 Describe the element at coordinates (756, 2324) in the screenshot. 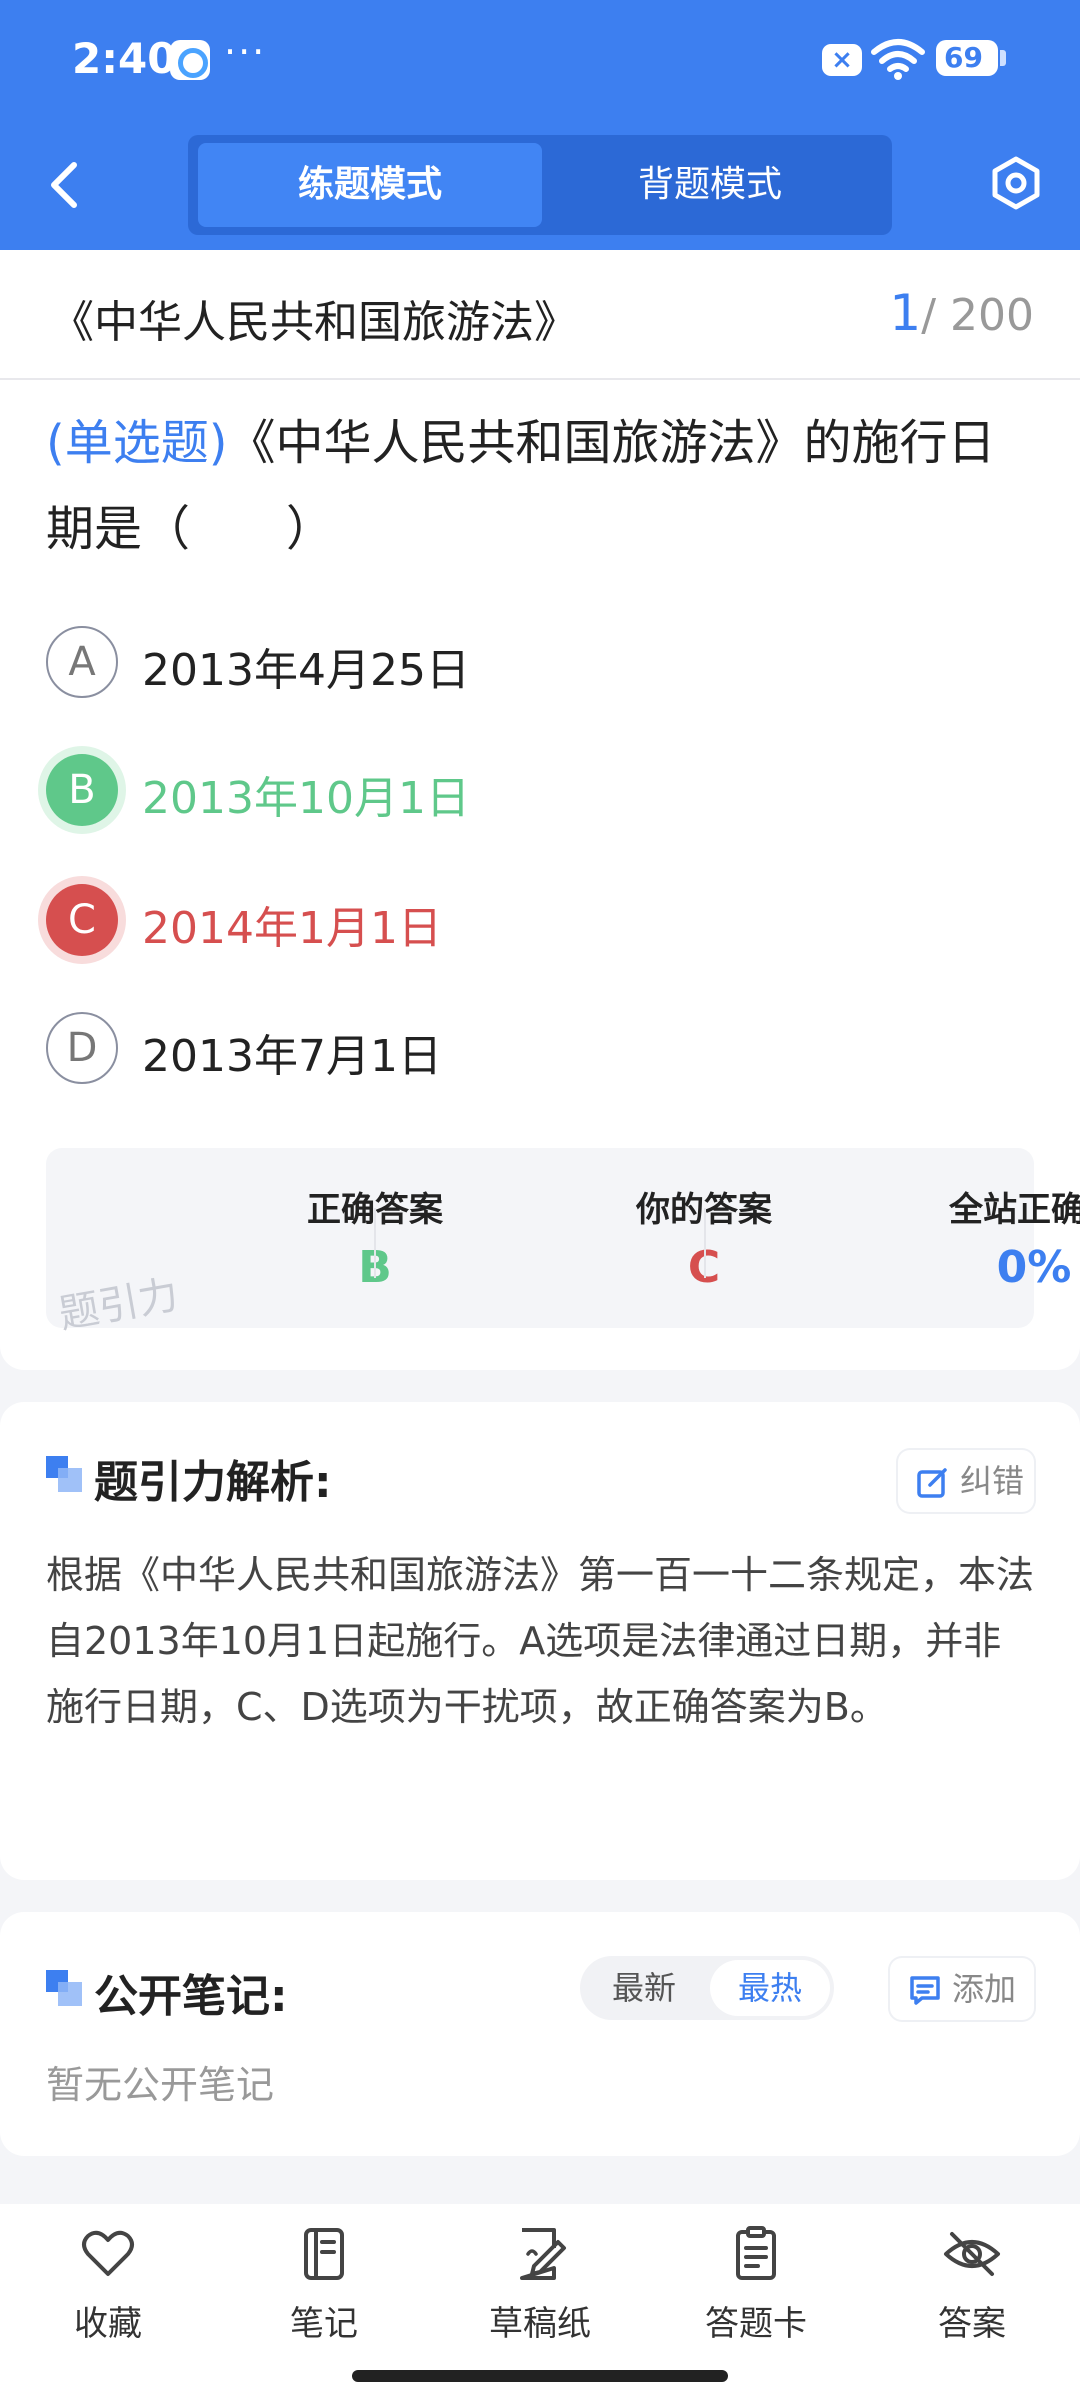

I see `answer-card-label: 答题卡` at that location.